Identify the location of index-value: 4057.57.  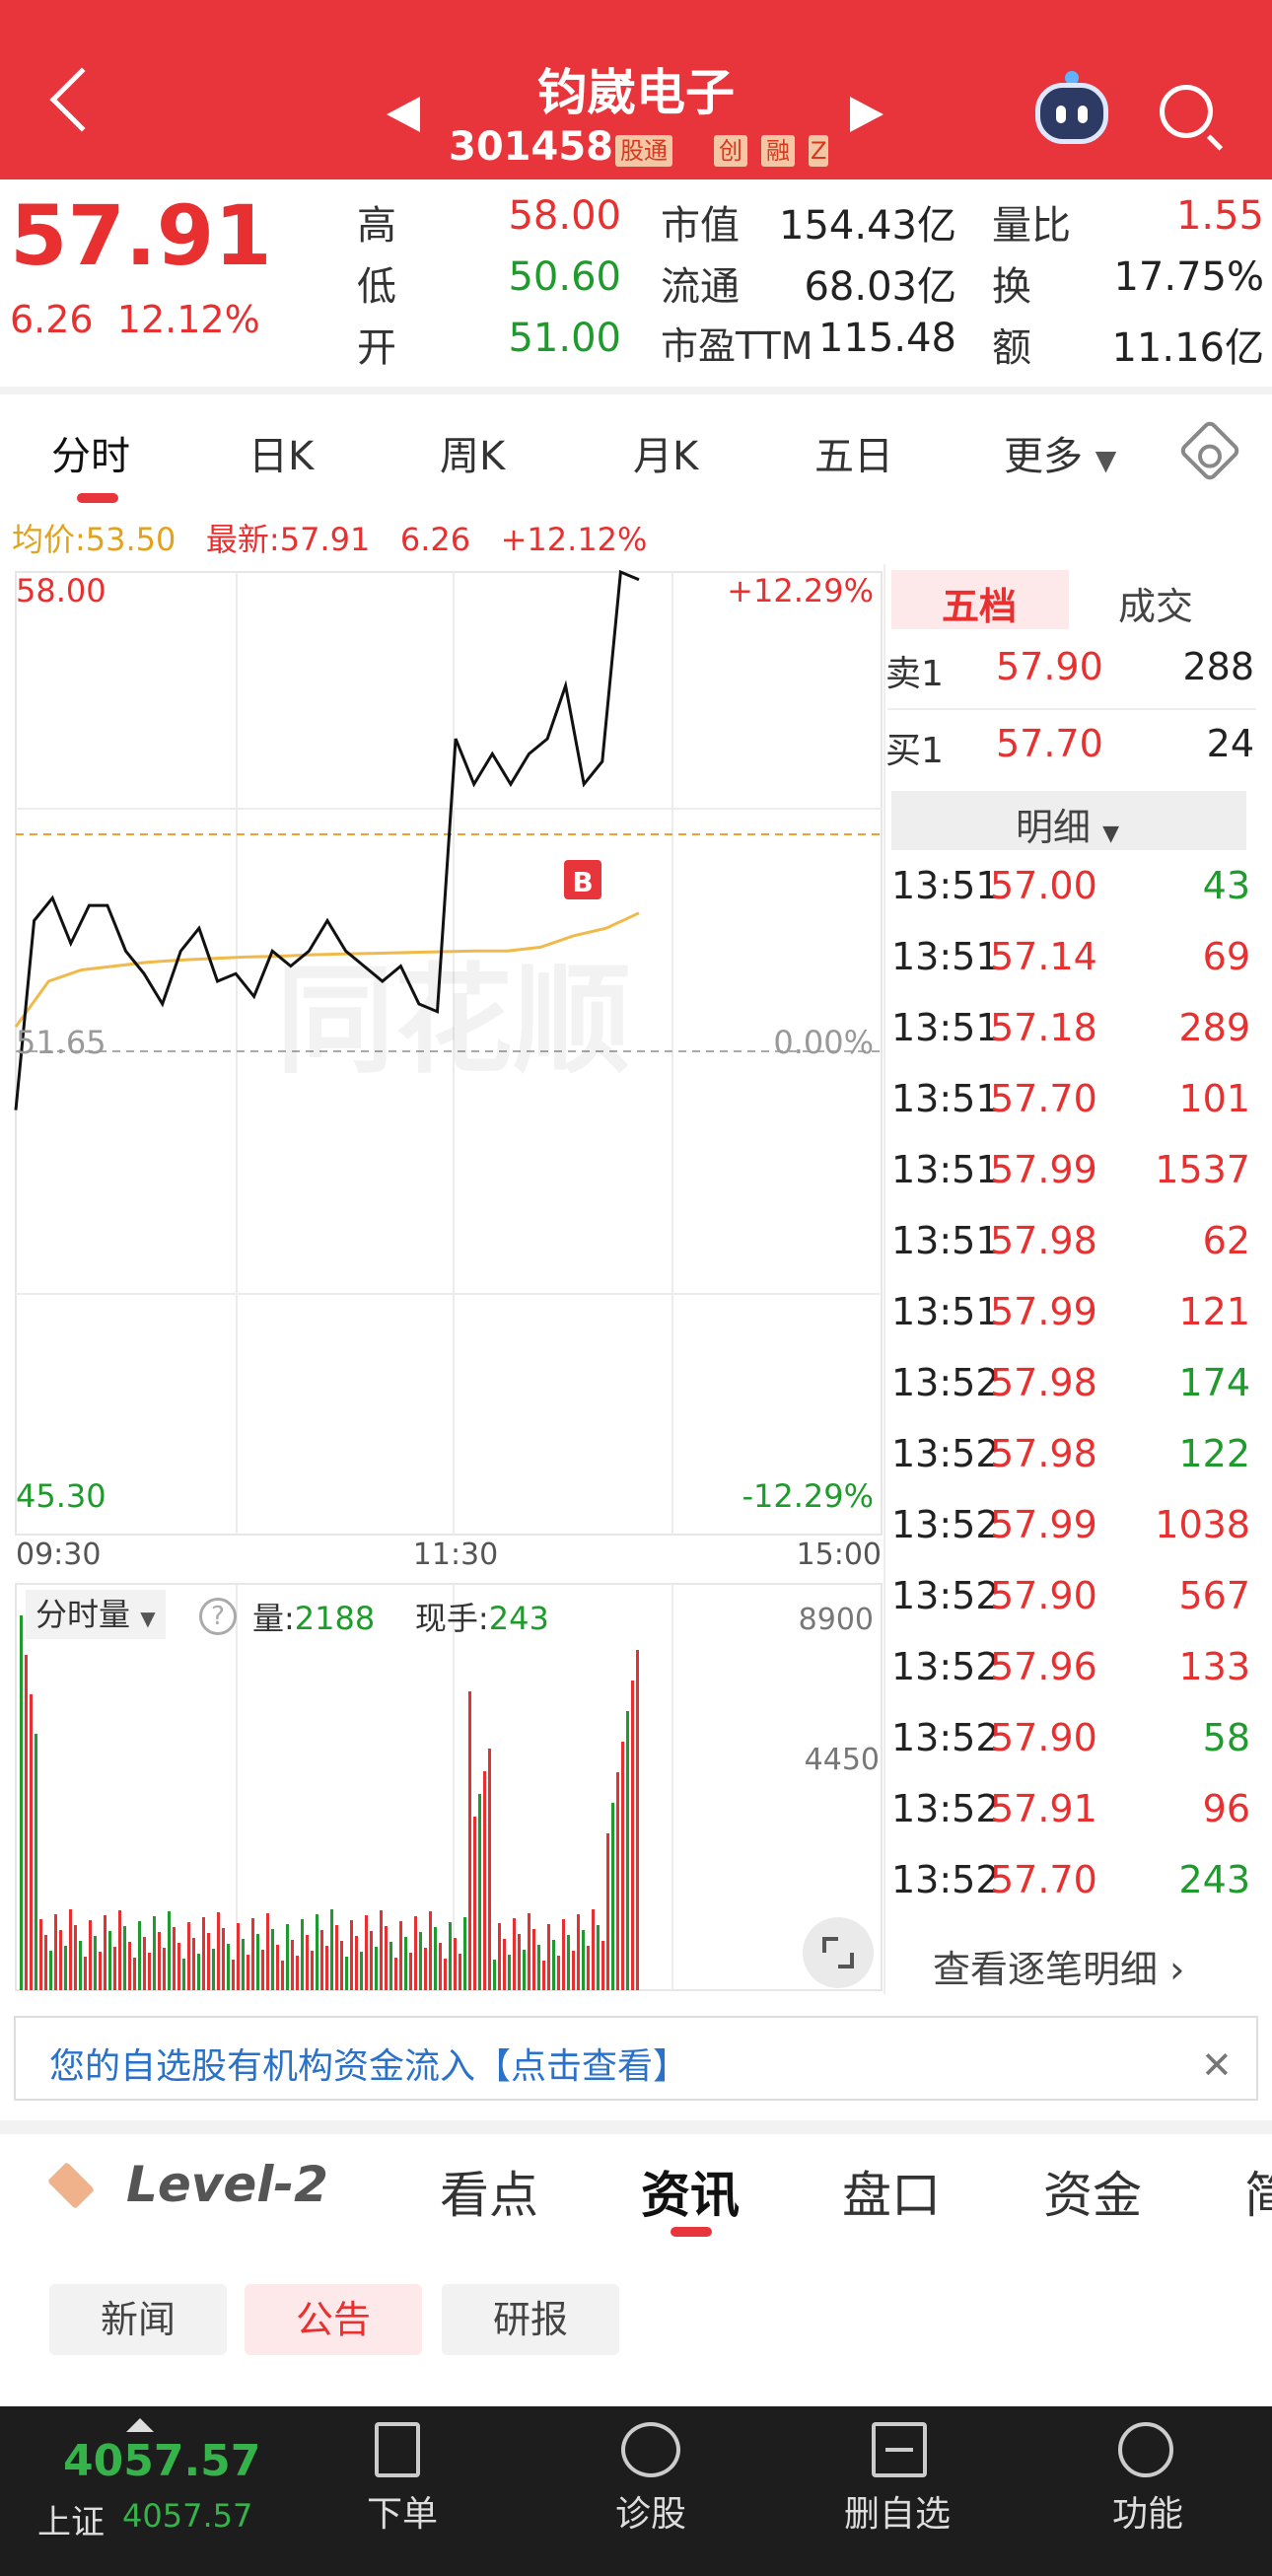
(161, 2461).